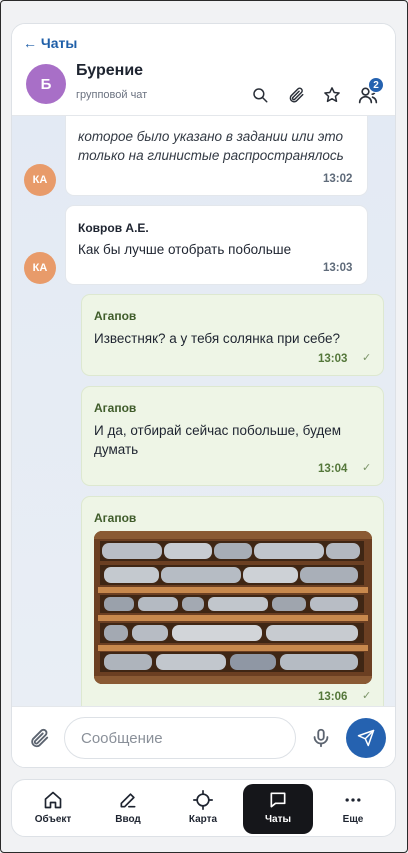  I want to click on message-text: думать, so click(116, 449).